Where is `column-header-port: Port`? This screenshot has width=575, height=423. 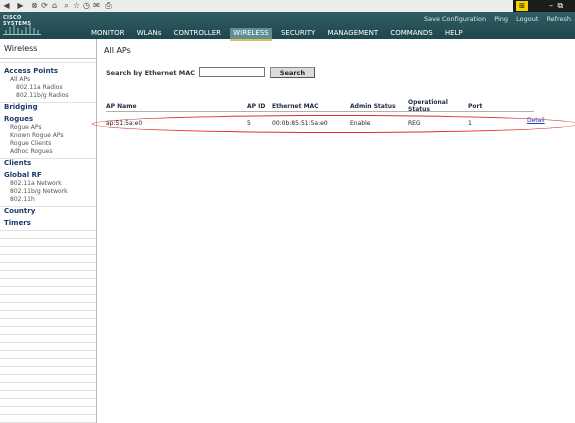 column-header-port: Port is located at coordinates (475, 106).